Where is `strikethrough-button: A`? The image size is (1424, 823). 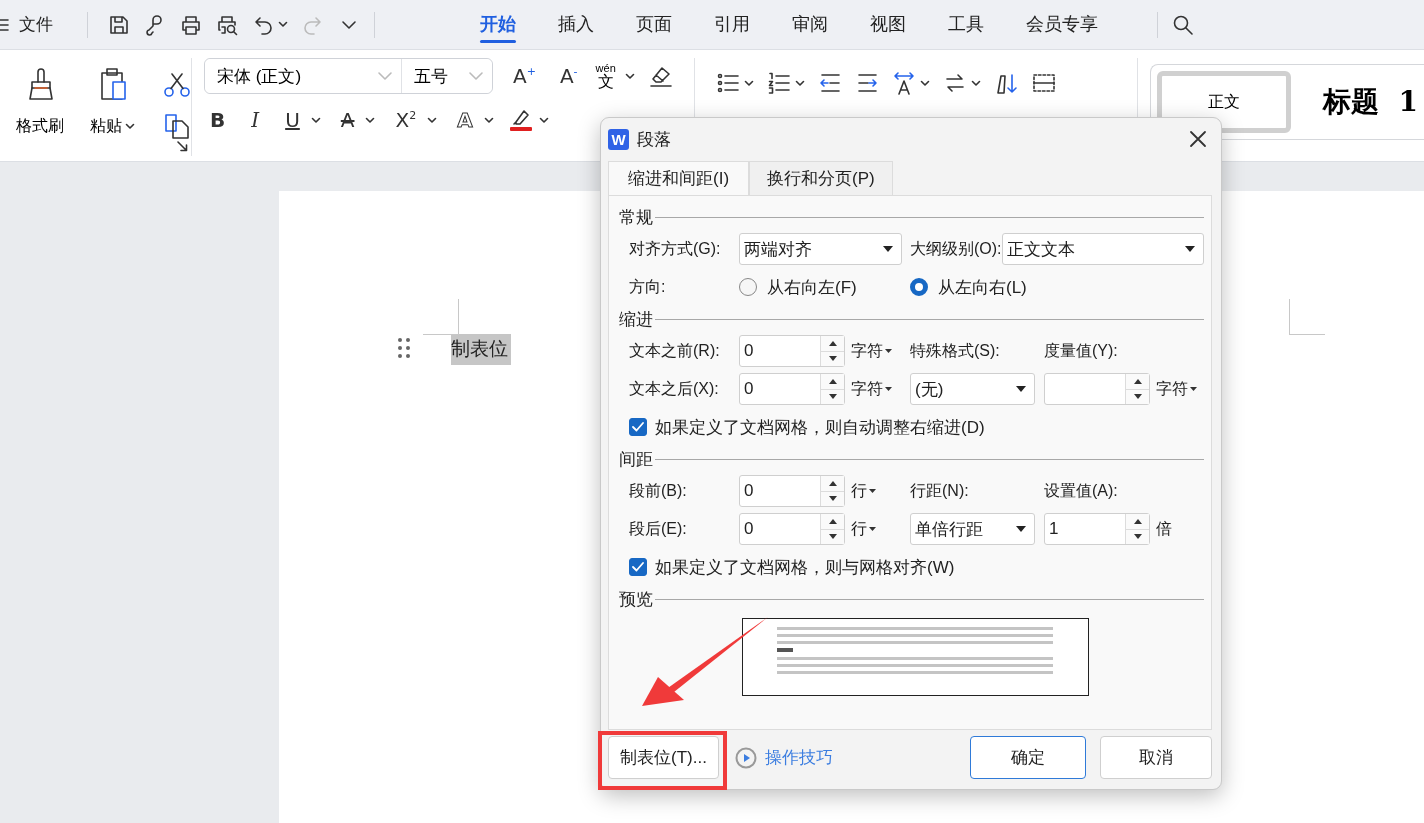 strikethrough-button: A is located at coordinates (347, 120).